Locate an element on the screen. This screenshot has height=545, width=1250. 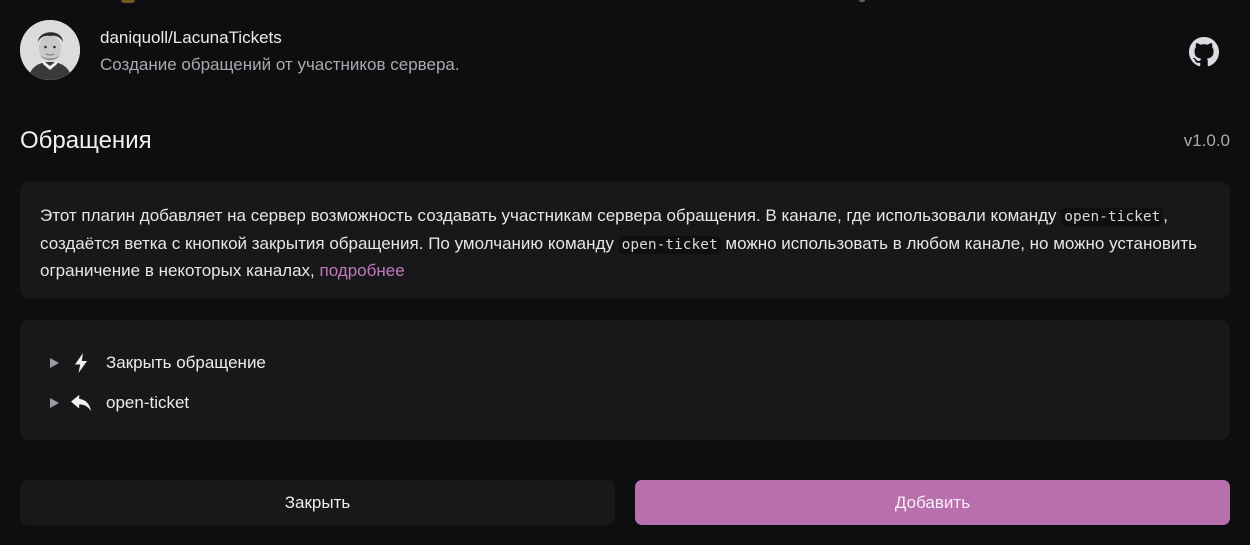
command-item: open-ticket is located at coordinates (119, 403).